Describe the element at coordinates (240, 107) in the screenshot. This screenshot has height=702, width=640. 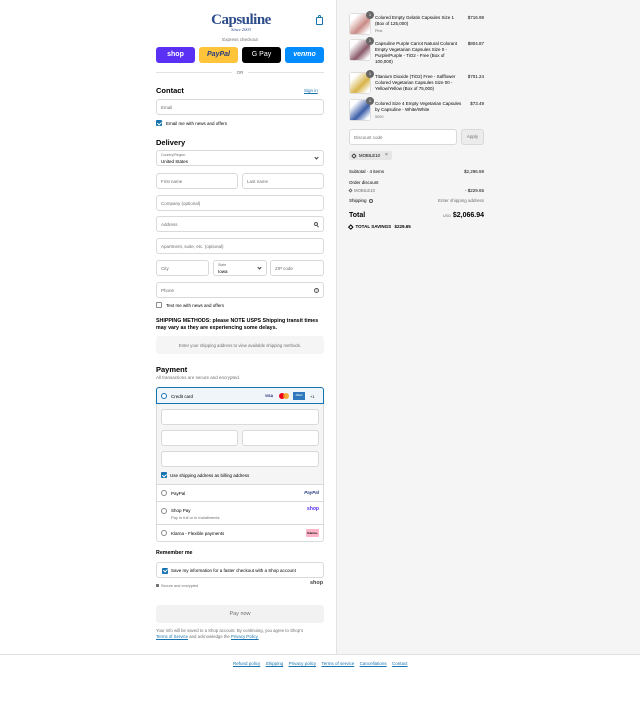
I see `email-field: Email` at that location.